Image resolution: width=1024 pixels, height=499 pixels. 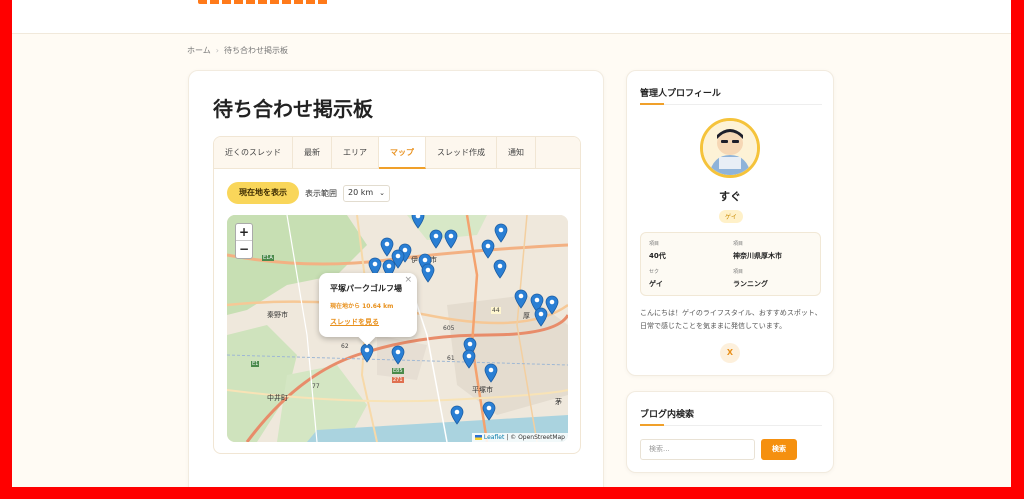 I want to click on page-title: 待ち合わせ掲示板, so click(x=293, y=109).